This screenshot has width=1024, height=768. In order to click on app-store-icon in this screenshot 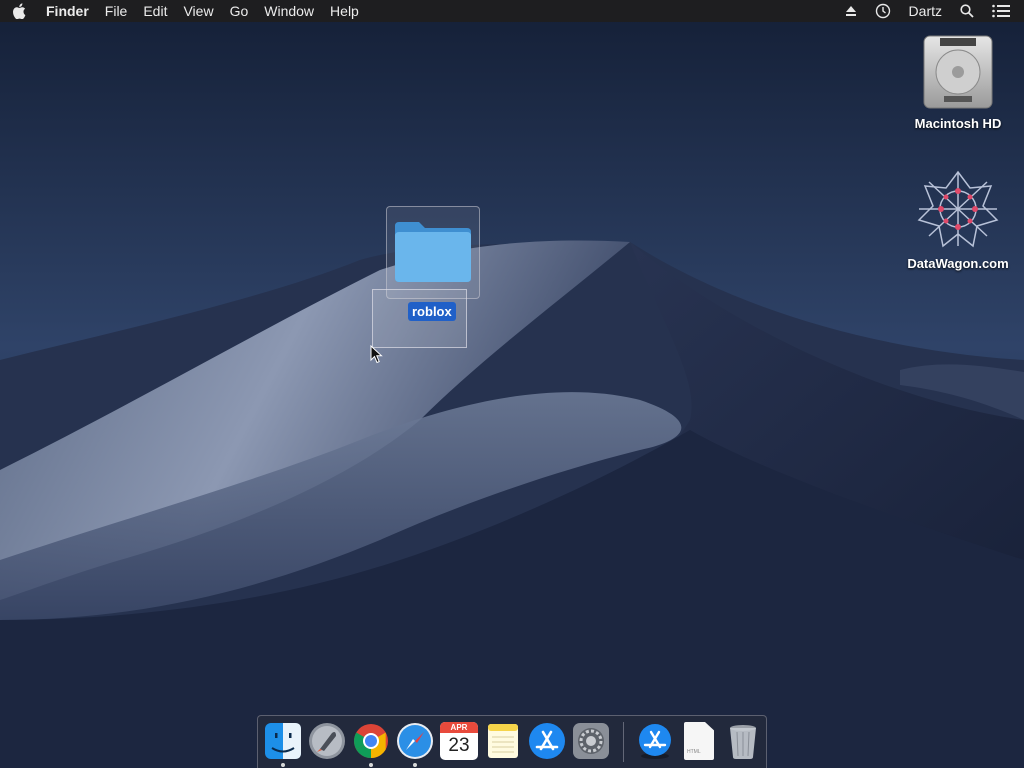, I will do `click(547, 741)`.